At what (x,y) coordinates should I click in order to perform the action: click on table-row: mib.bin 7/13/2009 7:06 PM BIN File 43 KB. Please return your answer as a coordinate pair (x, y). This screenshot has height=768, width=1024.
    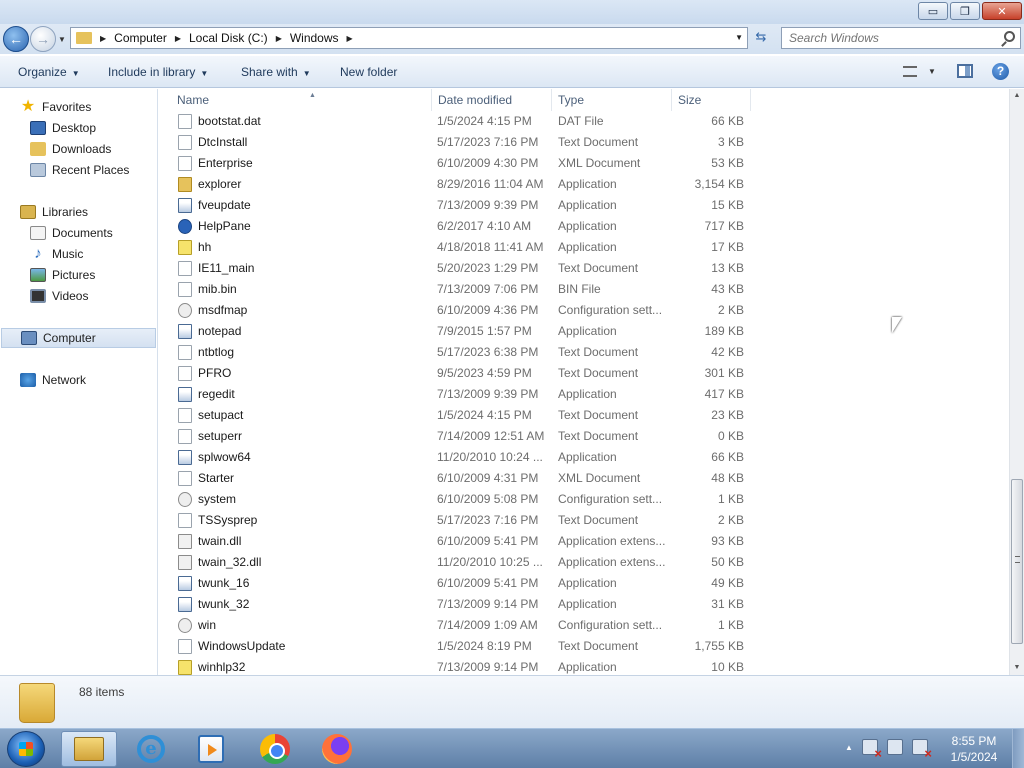
    Looking at the image, I should click on (460, 289).